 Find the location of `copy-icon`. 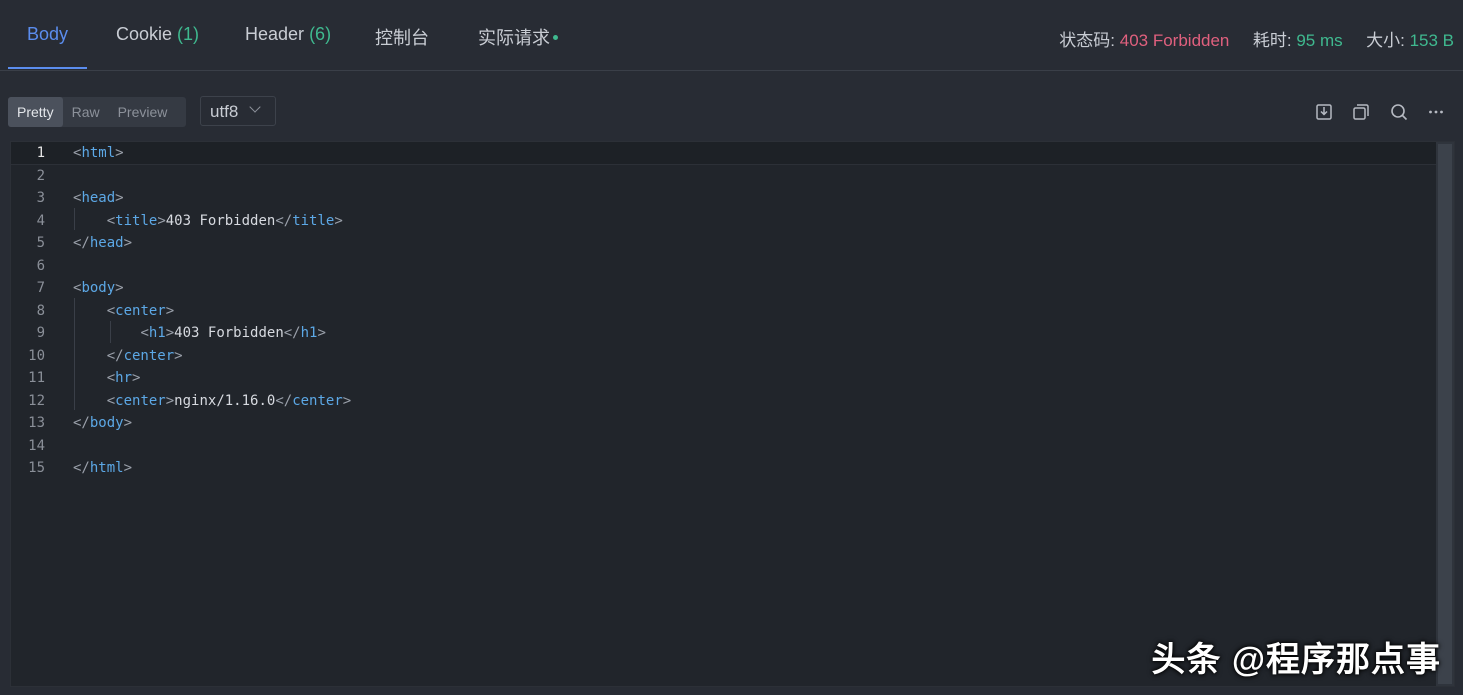

copy-icon is located at coordinates (1361, 112).